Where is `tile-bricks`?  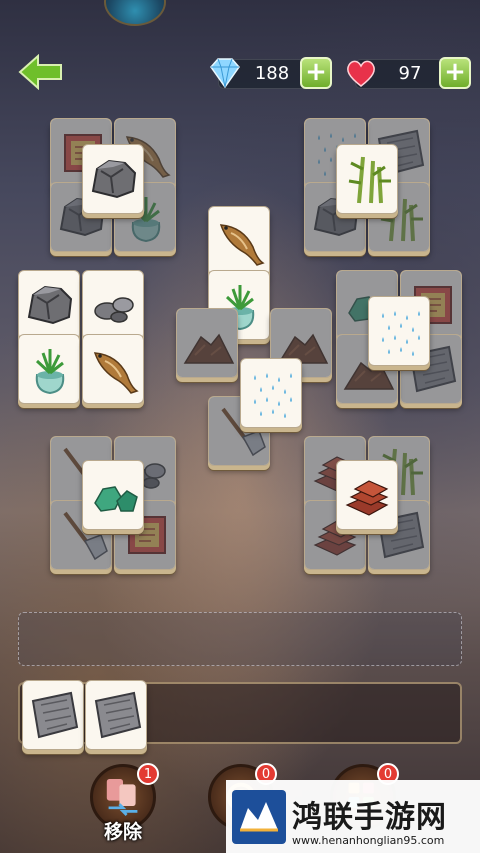
tile-bricks is located at coordinates (367, 495).